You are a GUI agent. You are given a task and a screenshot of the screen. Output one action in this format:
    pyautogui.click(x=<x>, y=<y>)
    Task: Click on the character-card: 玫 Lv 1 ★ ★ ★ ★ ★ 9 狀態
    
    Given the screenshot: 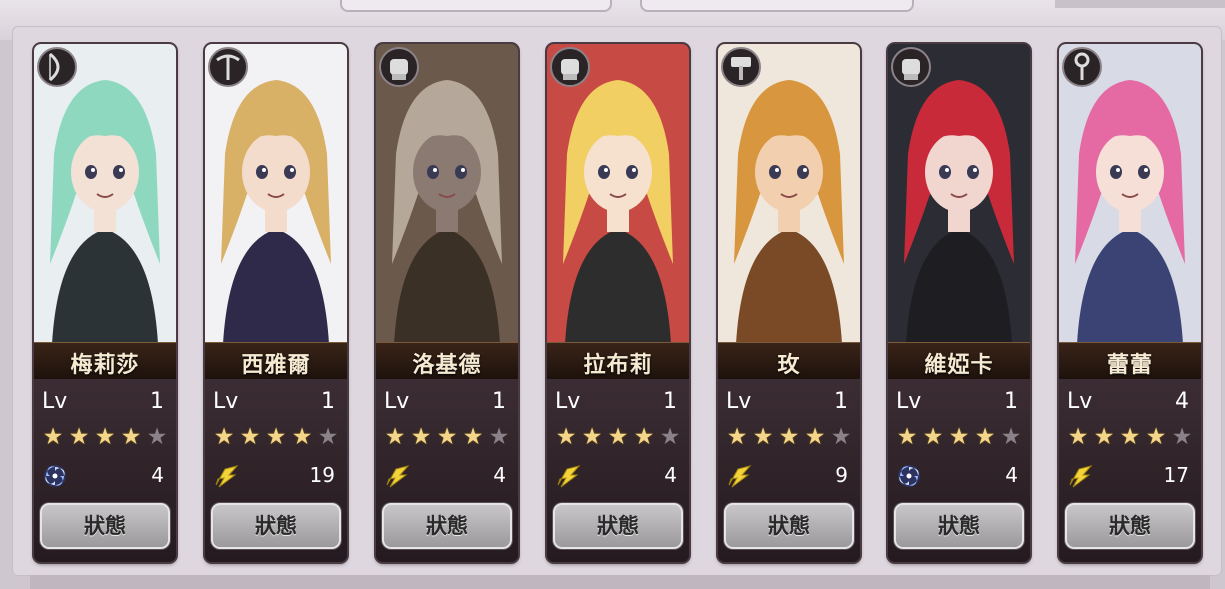 What is the action you would take?
    pyautogui.click(x=789, y=303)
    